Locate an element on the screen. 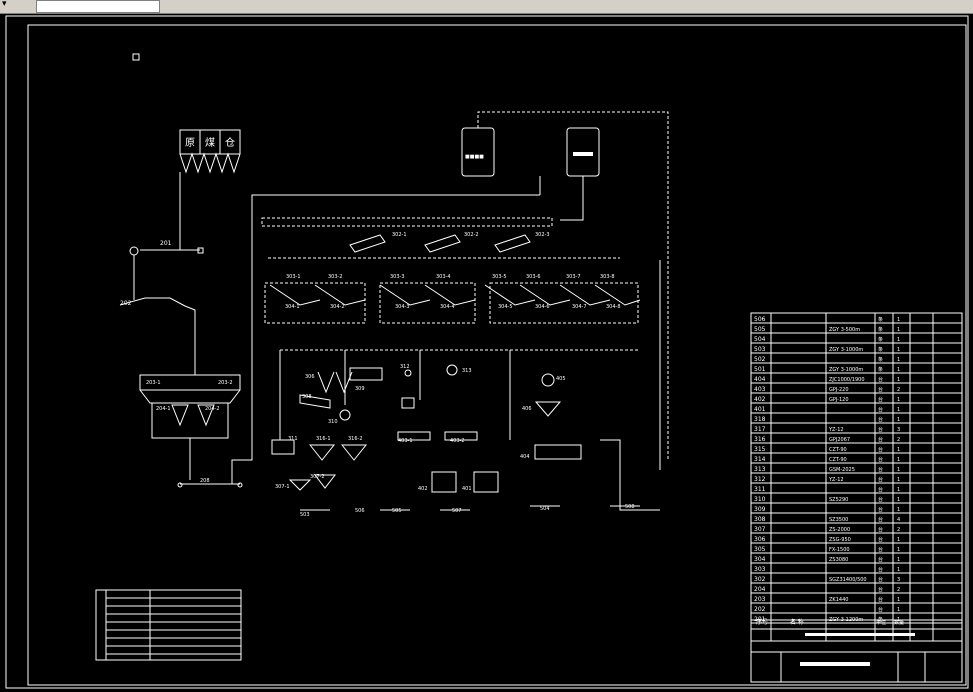  label-316b: 316-2 is located at coordinates (355, 439).